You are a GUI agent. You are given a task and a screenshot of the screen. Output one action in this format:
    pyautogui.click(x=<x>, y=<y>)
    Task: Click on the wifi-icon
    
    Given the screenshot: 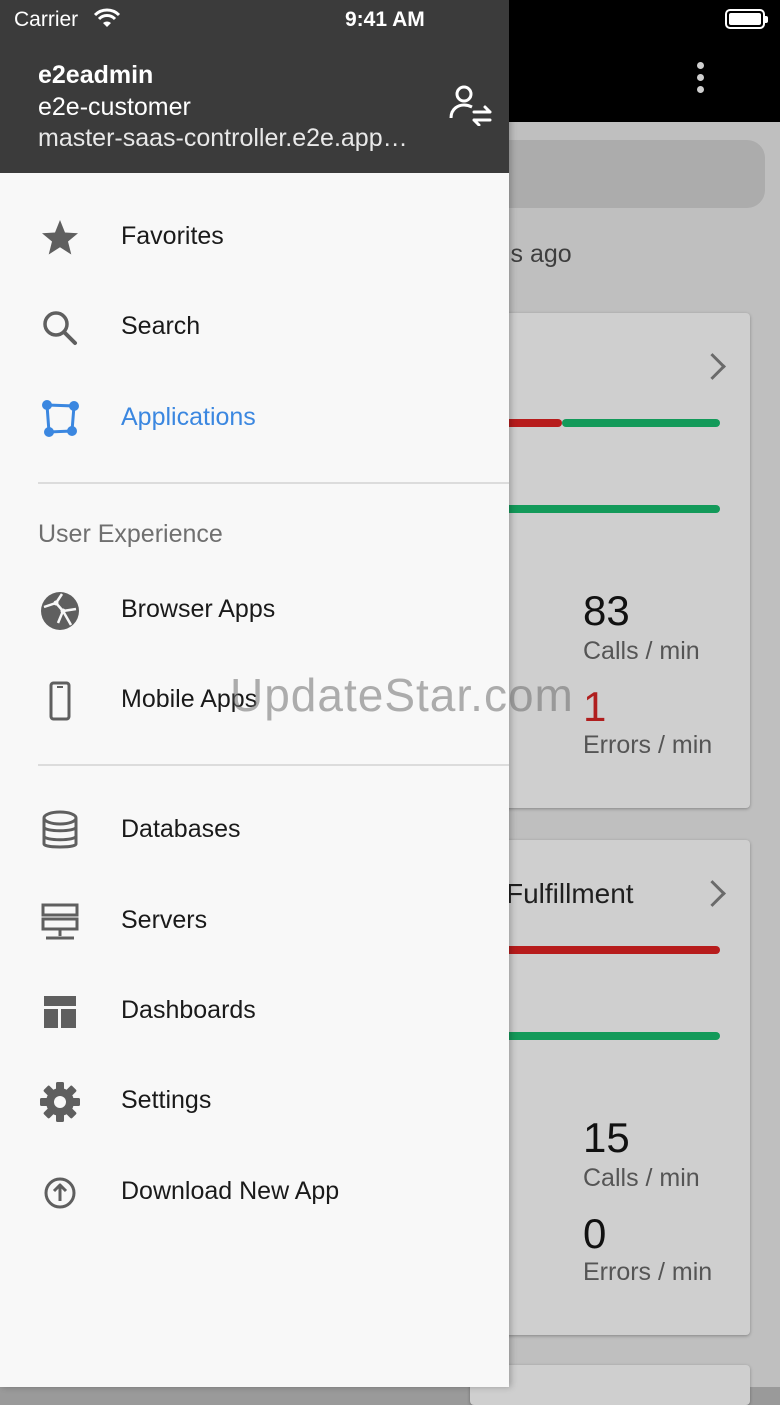 What is the action you would take?
    pyautogui.click(x=107, y=17)
    